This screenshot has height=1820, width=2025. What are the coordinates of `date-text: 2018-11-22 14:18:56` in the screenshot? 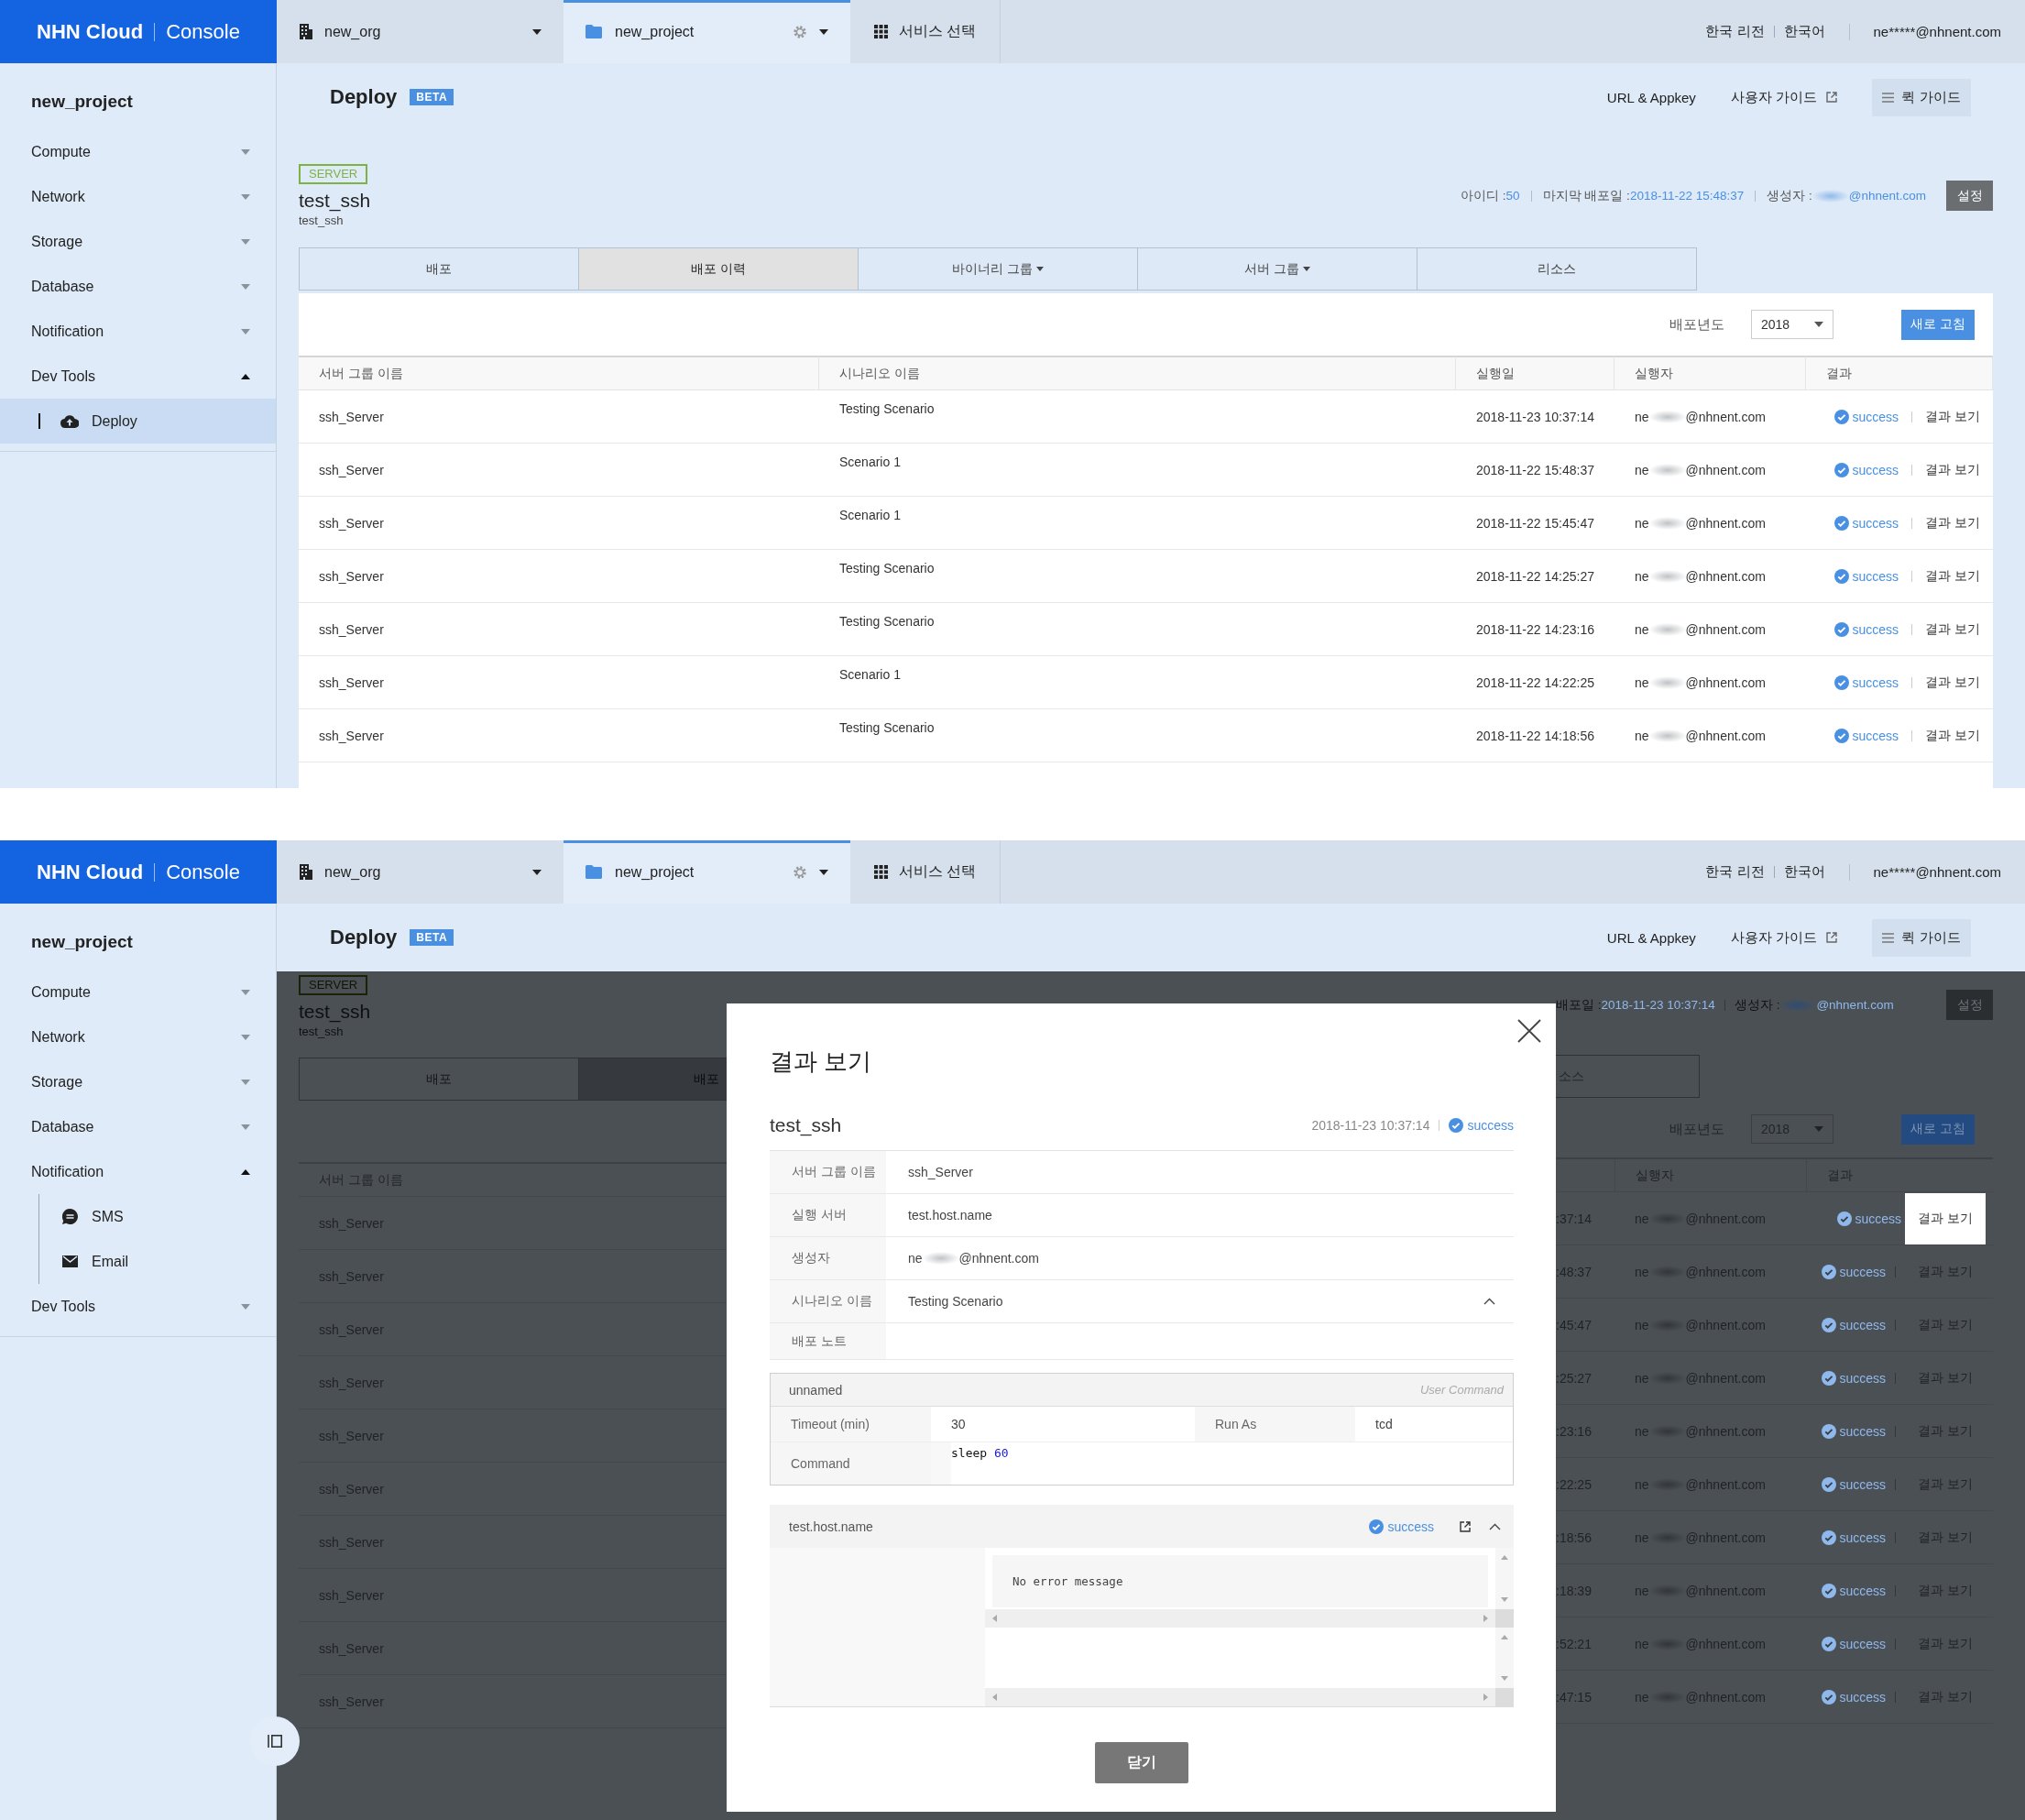 It's located at (1535, 735).